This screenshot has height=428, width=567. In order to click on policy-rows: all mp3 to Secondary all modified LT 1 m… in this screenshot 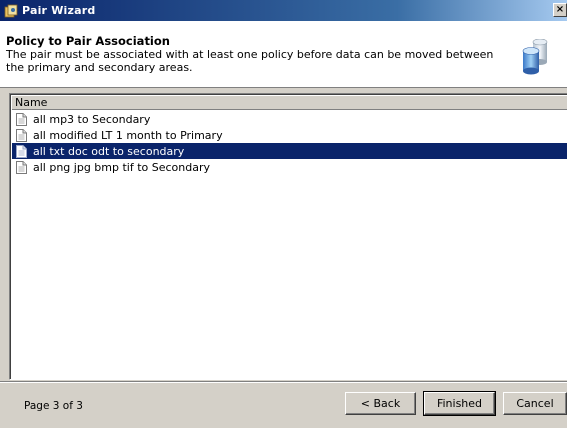, I will do `click(289, 143)`.